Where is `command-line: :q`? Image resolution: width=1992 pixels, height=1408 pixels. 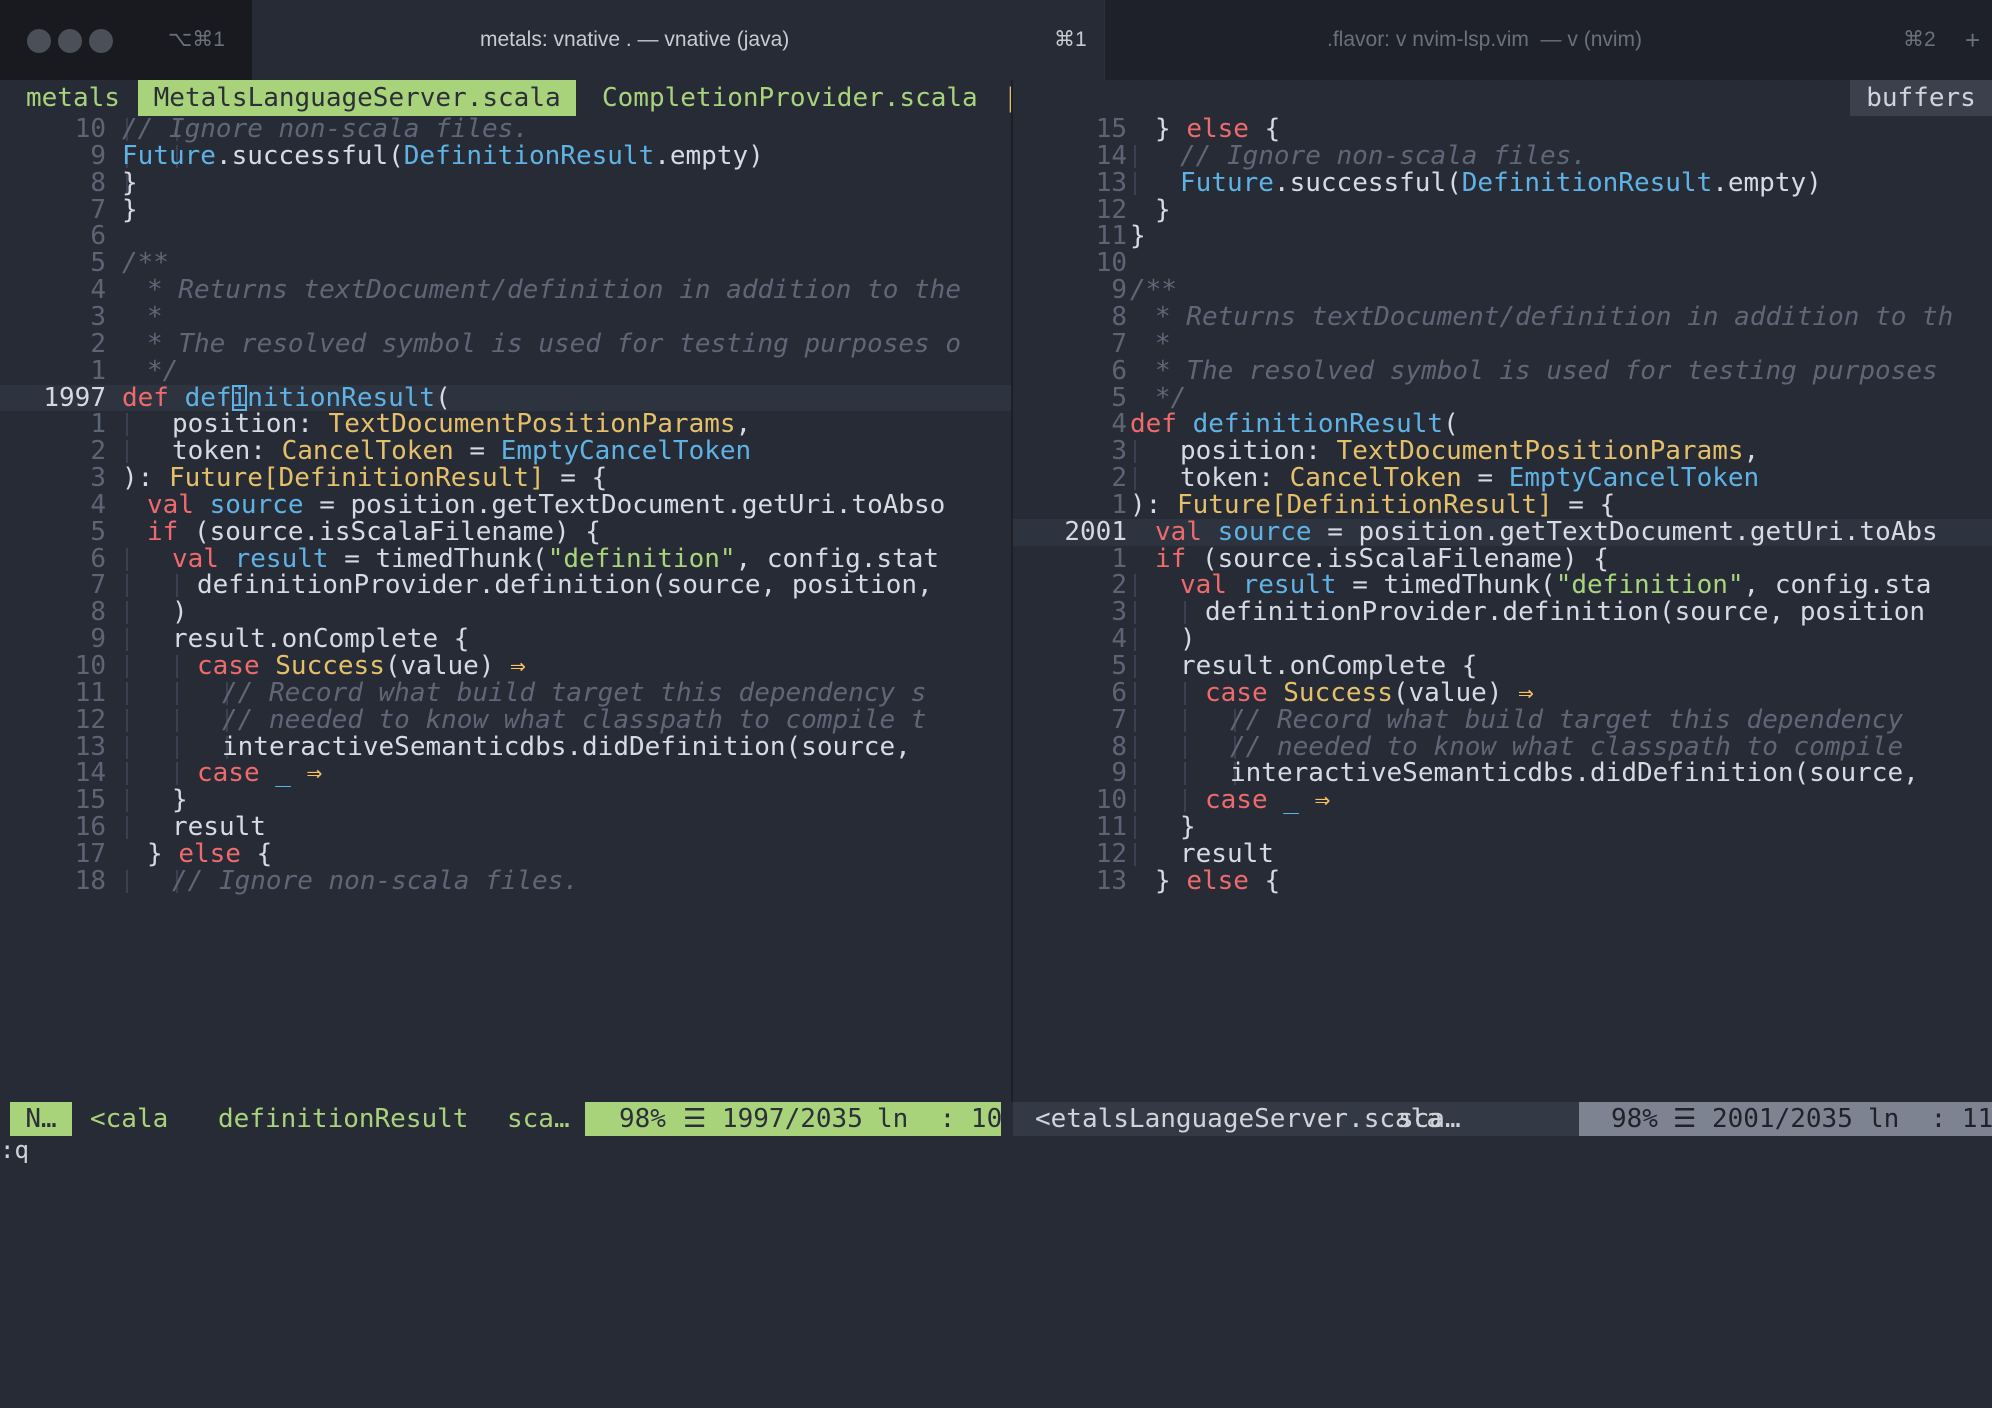 command-line: :q is located at coordinates (996, 1150).